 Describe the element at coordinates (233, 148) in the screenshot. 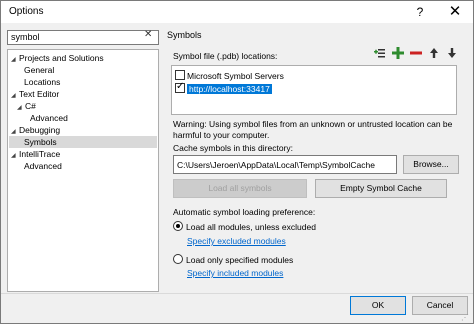

I see `cache-directory-label: Cache symbols in this directory:` at that location.